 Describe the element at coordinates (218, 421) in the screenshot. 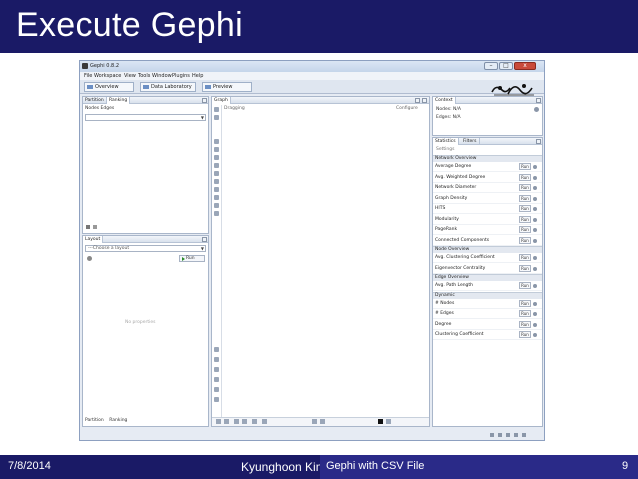

I see `camera-icon` at that location.